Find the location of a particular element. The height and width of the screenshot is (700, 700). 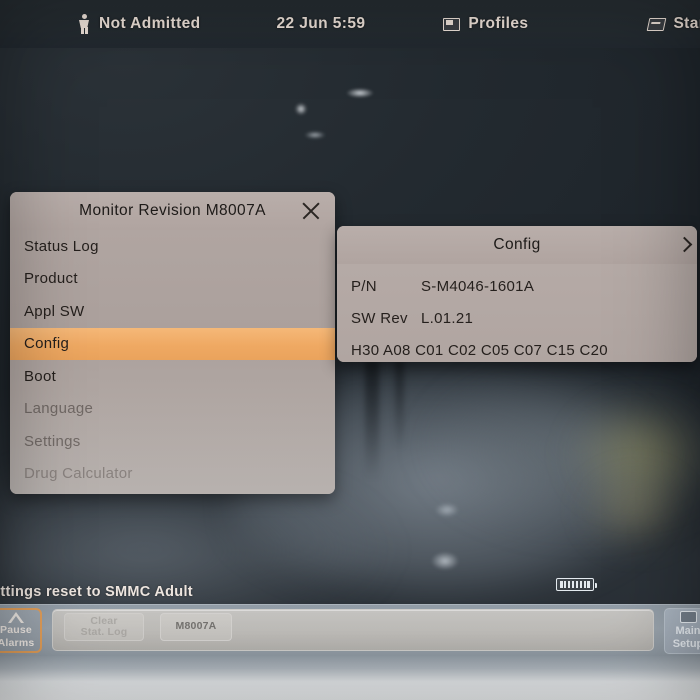

menu-item-status-log: Status Log is located at coordinates (172, 246).